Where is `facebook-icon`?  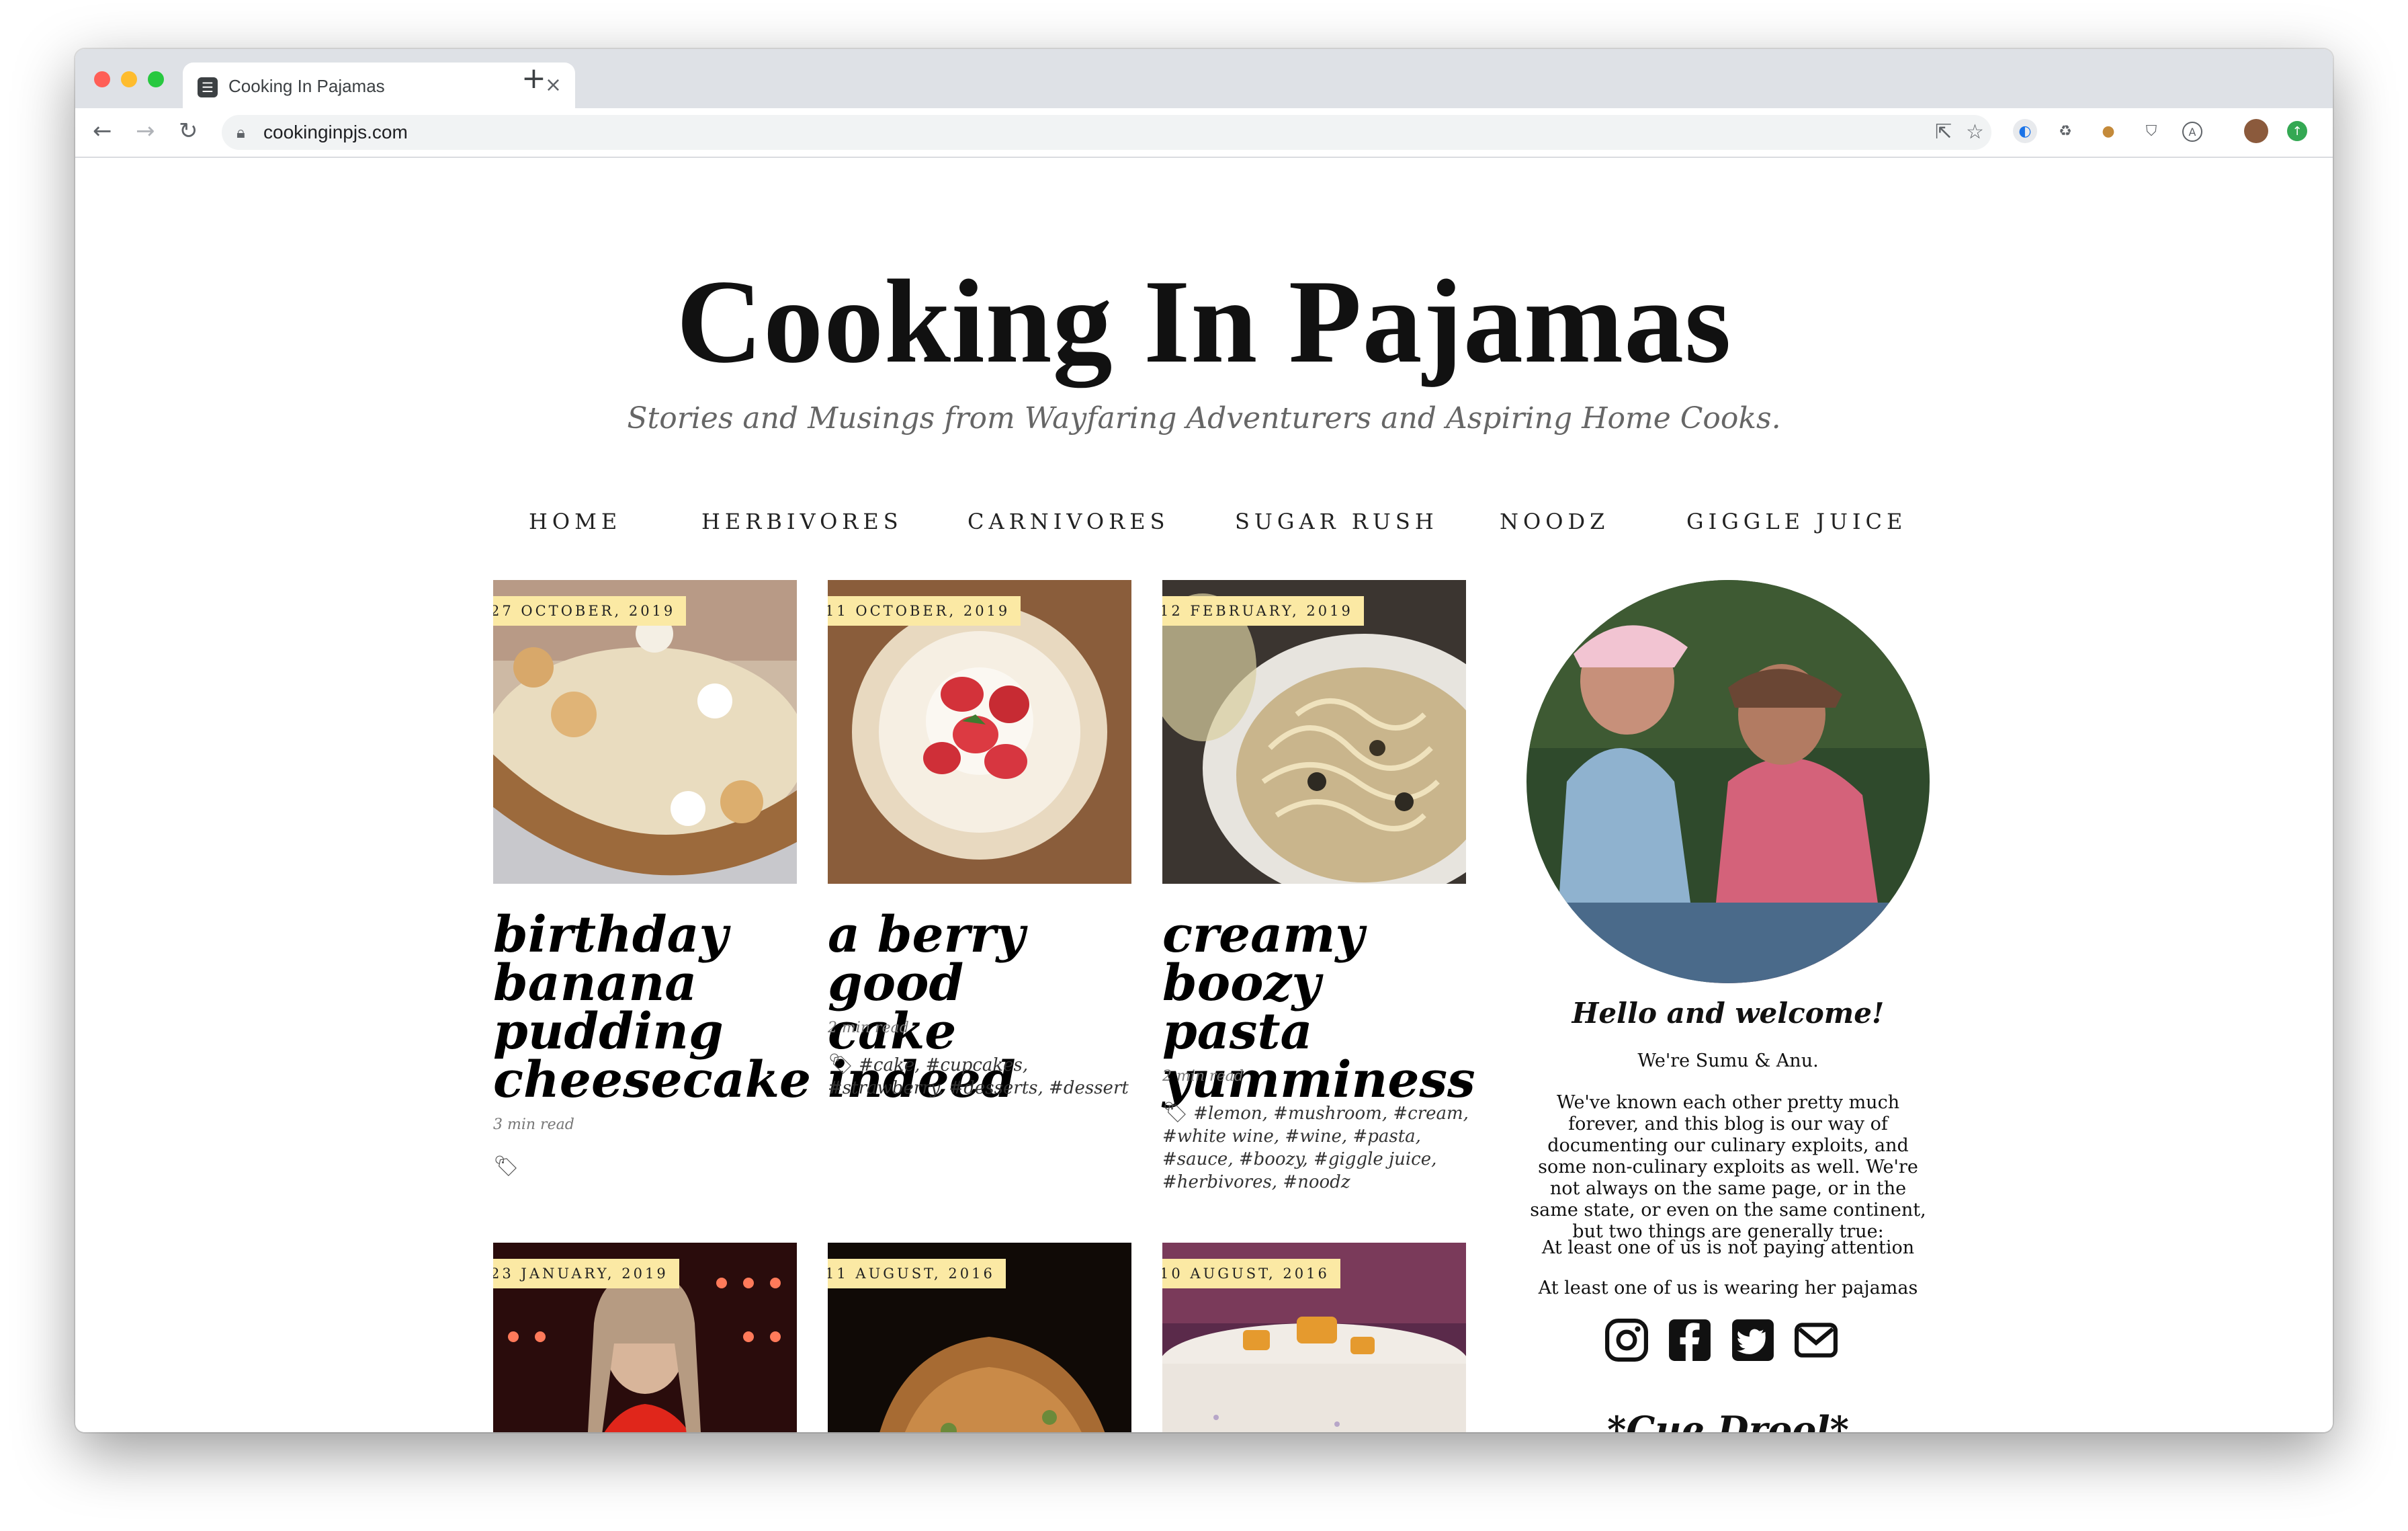
facebook-icon is located at coordinates (1690, 1340).